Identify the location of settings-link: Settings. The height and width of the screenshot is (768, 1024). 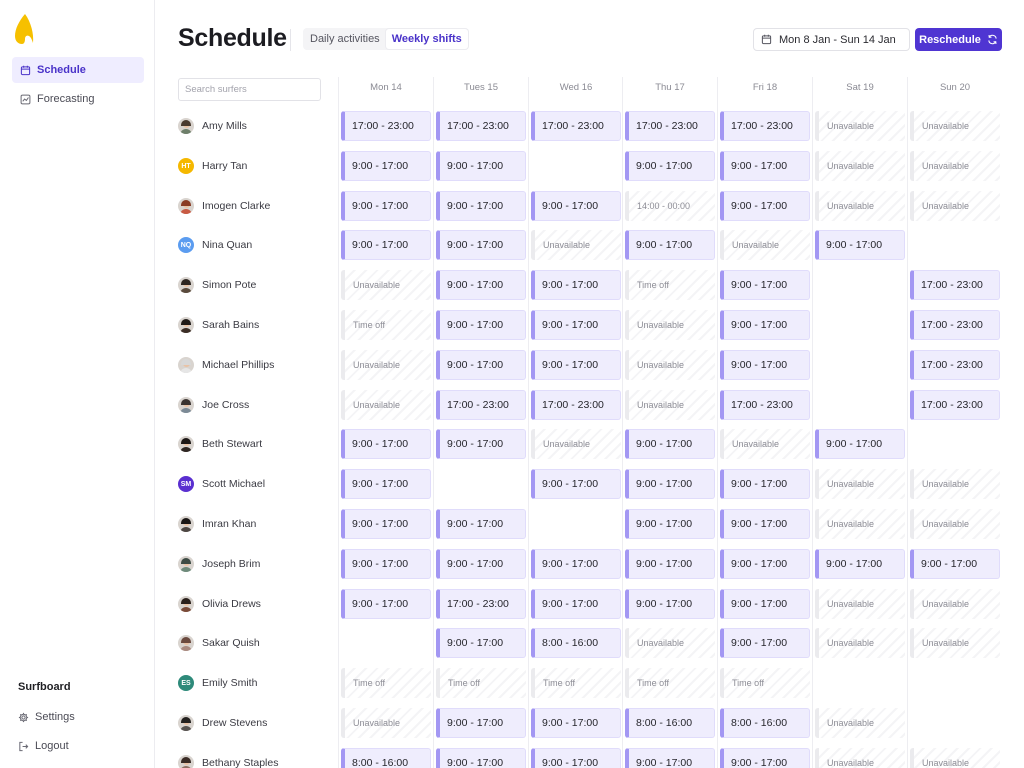
(78, 717).